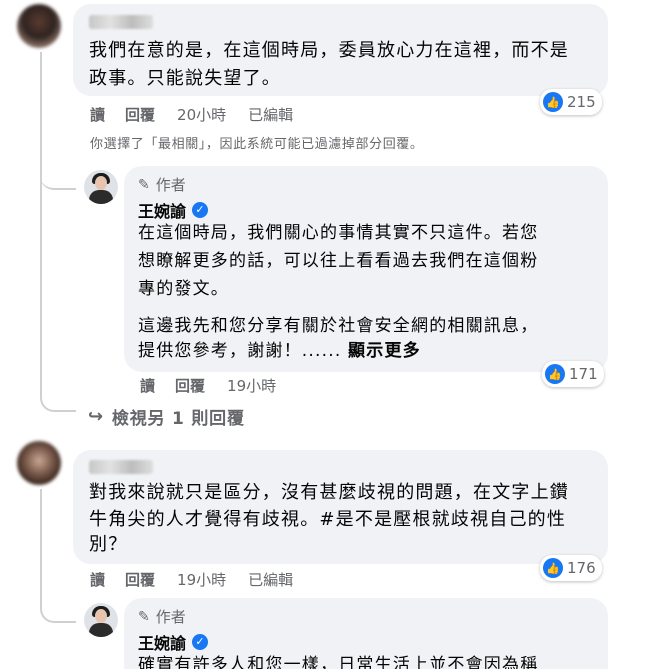 The image size is (656, 669). Describe the element at coordinates (257, 144) in the screenshot. I see `filter-notice: 你選擇了「最相關」，因此系統可能已過濾掉部分回覆。` at that location.